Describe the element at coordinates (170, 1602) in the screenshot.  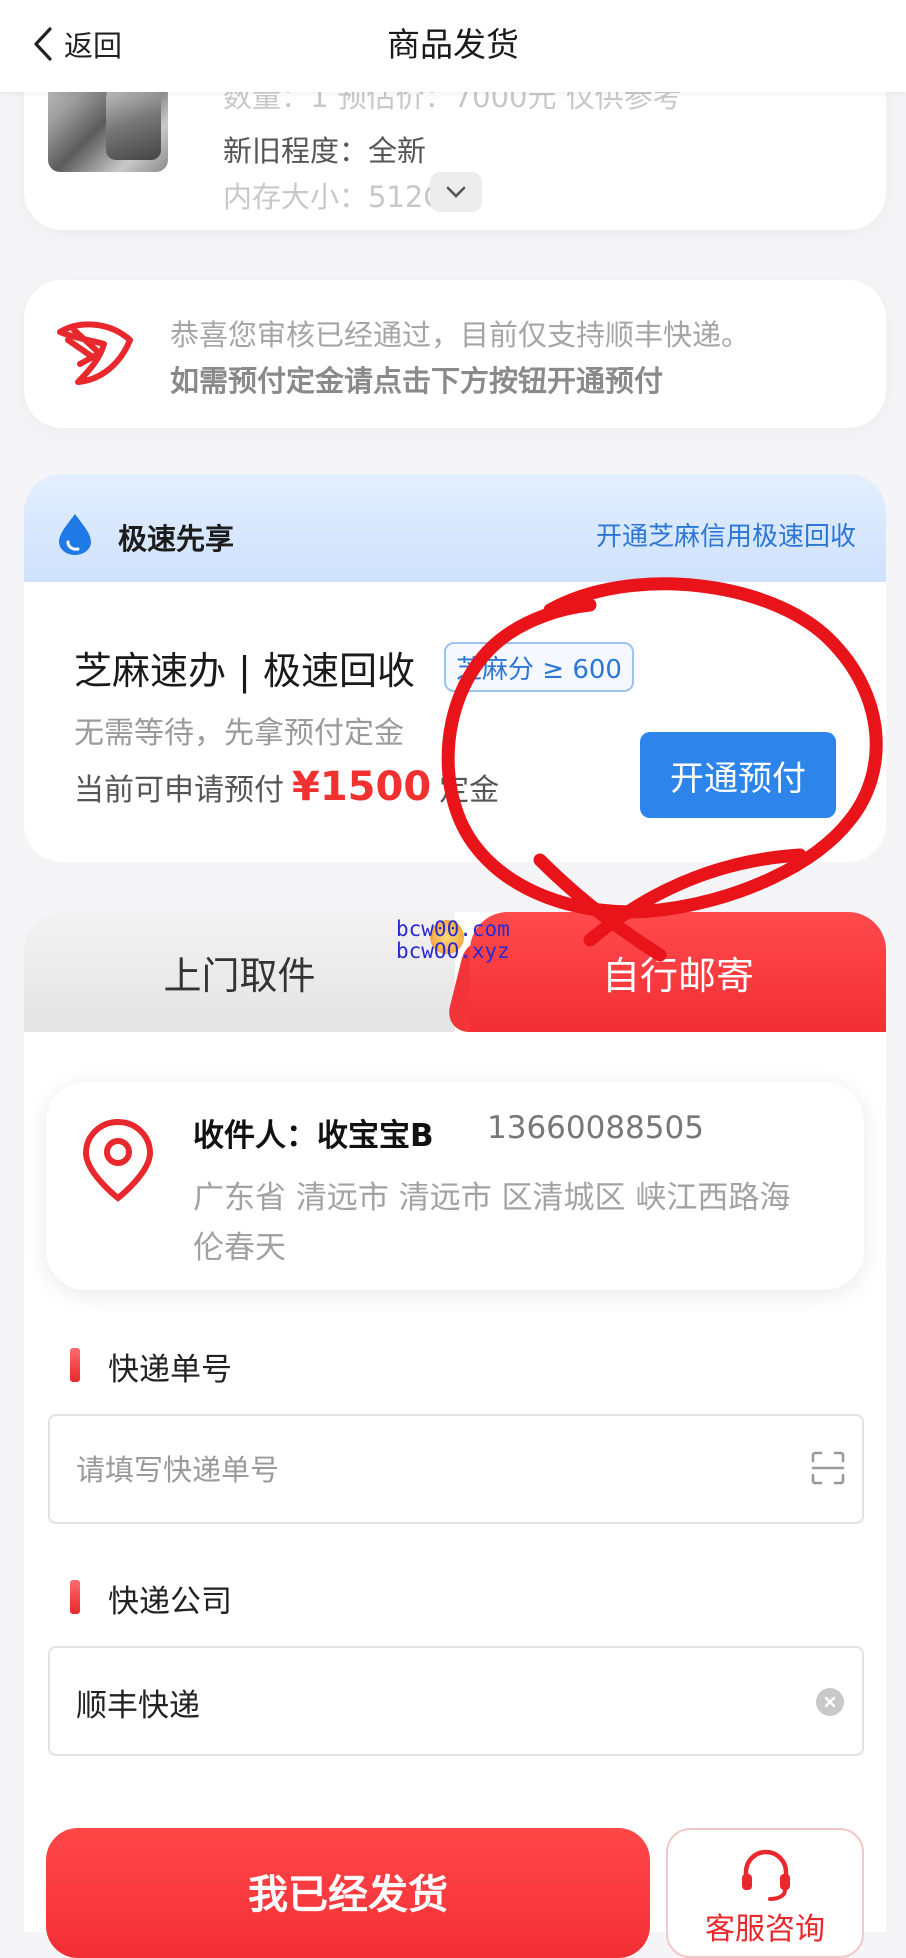
I see `courier-label: 快递公司` at that location.